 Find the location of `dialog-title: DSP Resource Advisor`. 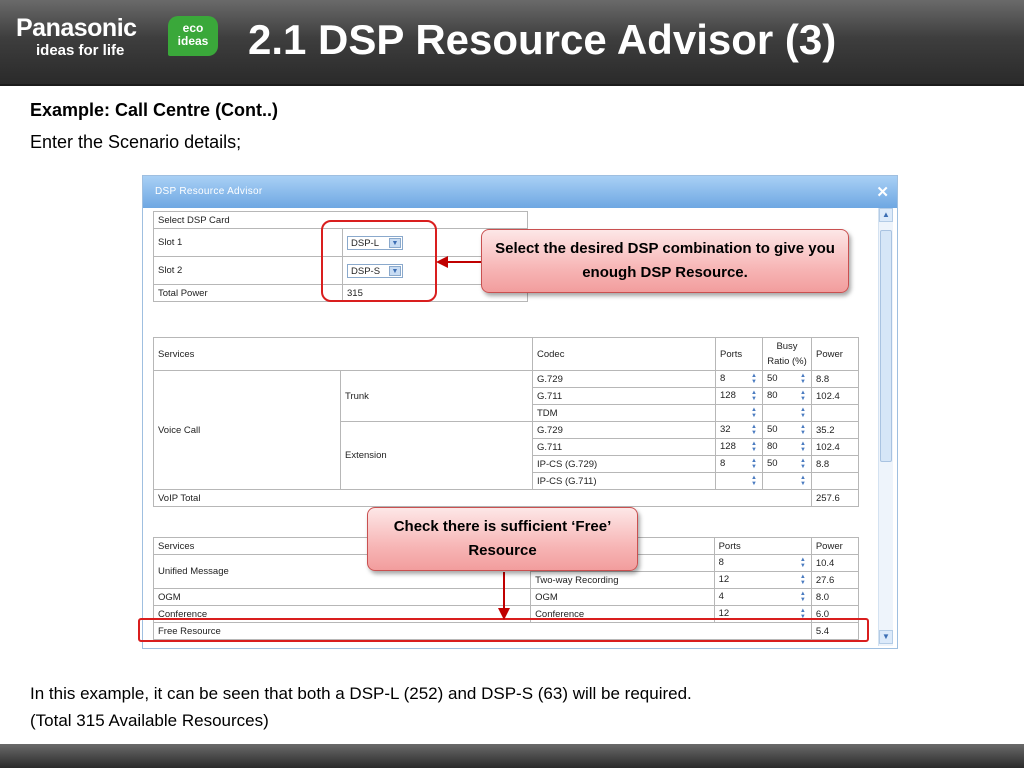

dialog-title: DSP Resource Advisor is located at coordinates (209, 191).